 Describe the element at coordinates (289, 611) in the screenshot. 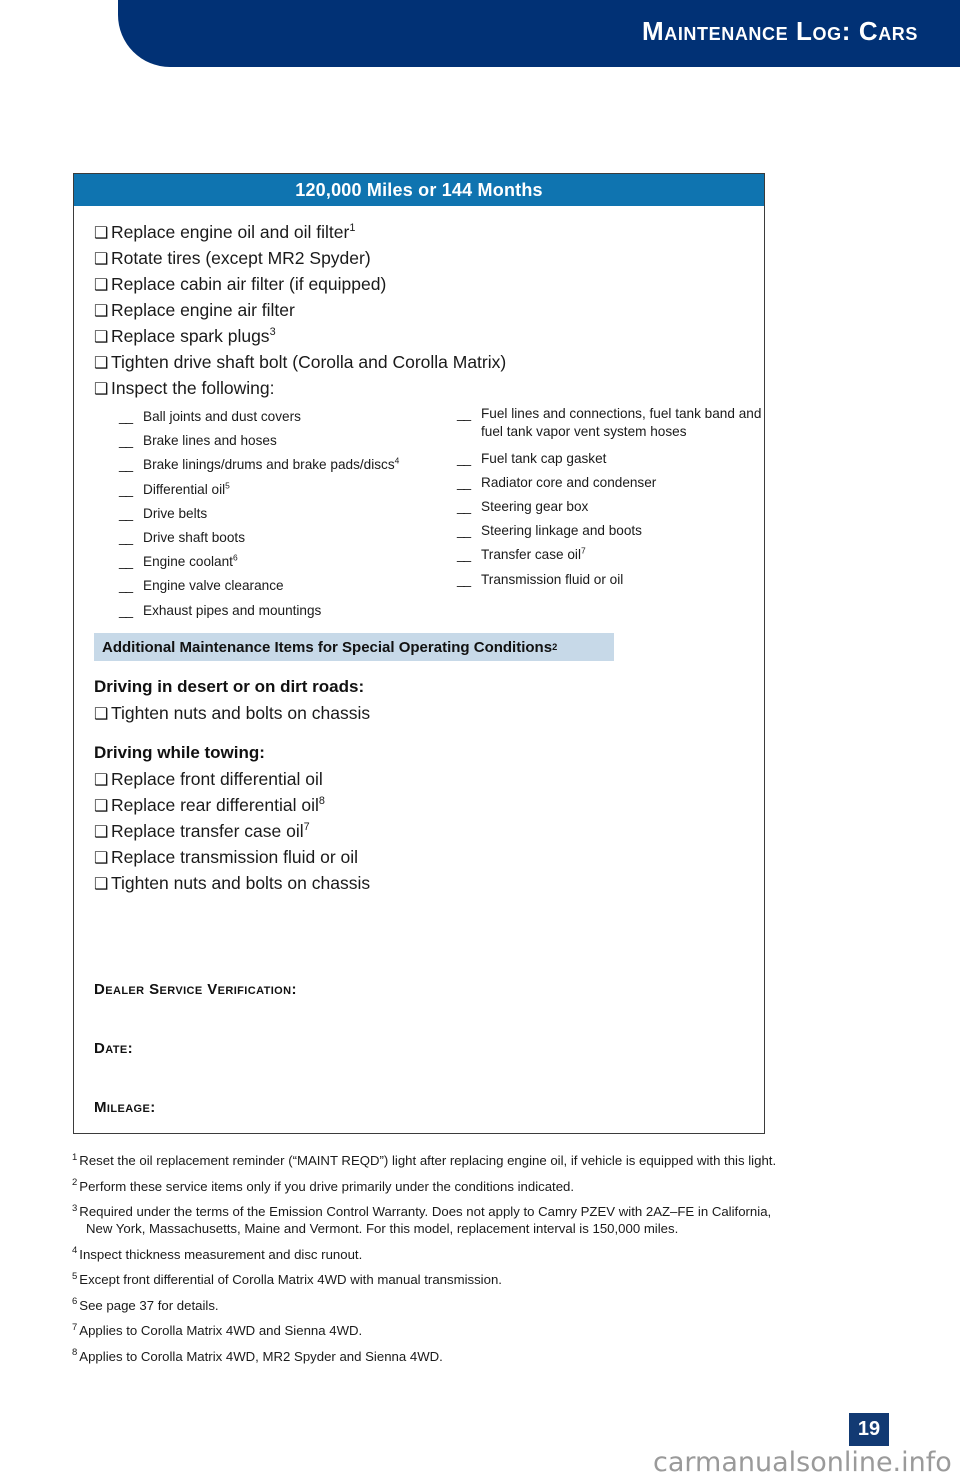

I see `inspect-item: __ Exhaust pipes and mountings` at that location.